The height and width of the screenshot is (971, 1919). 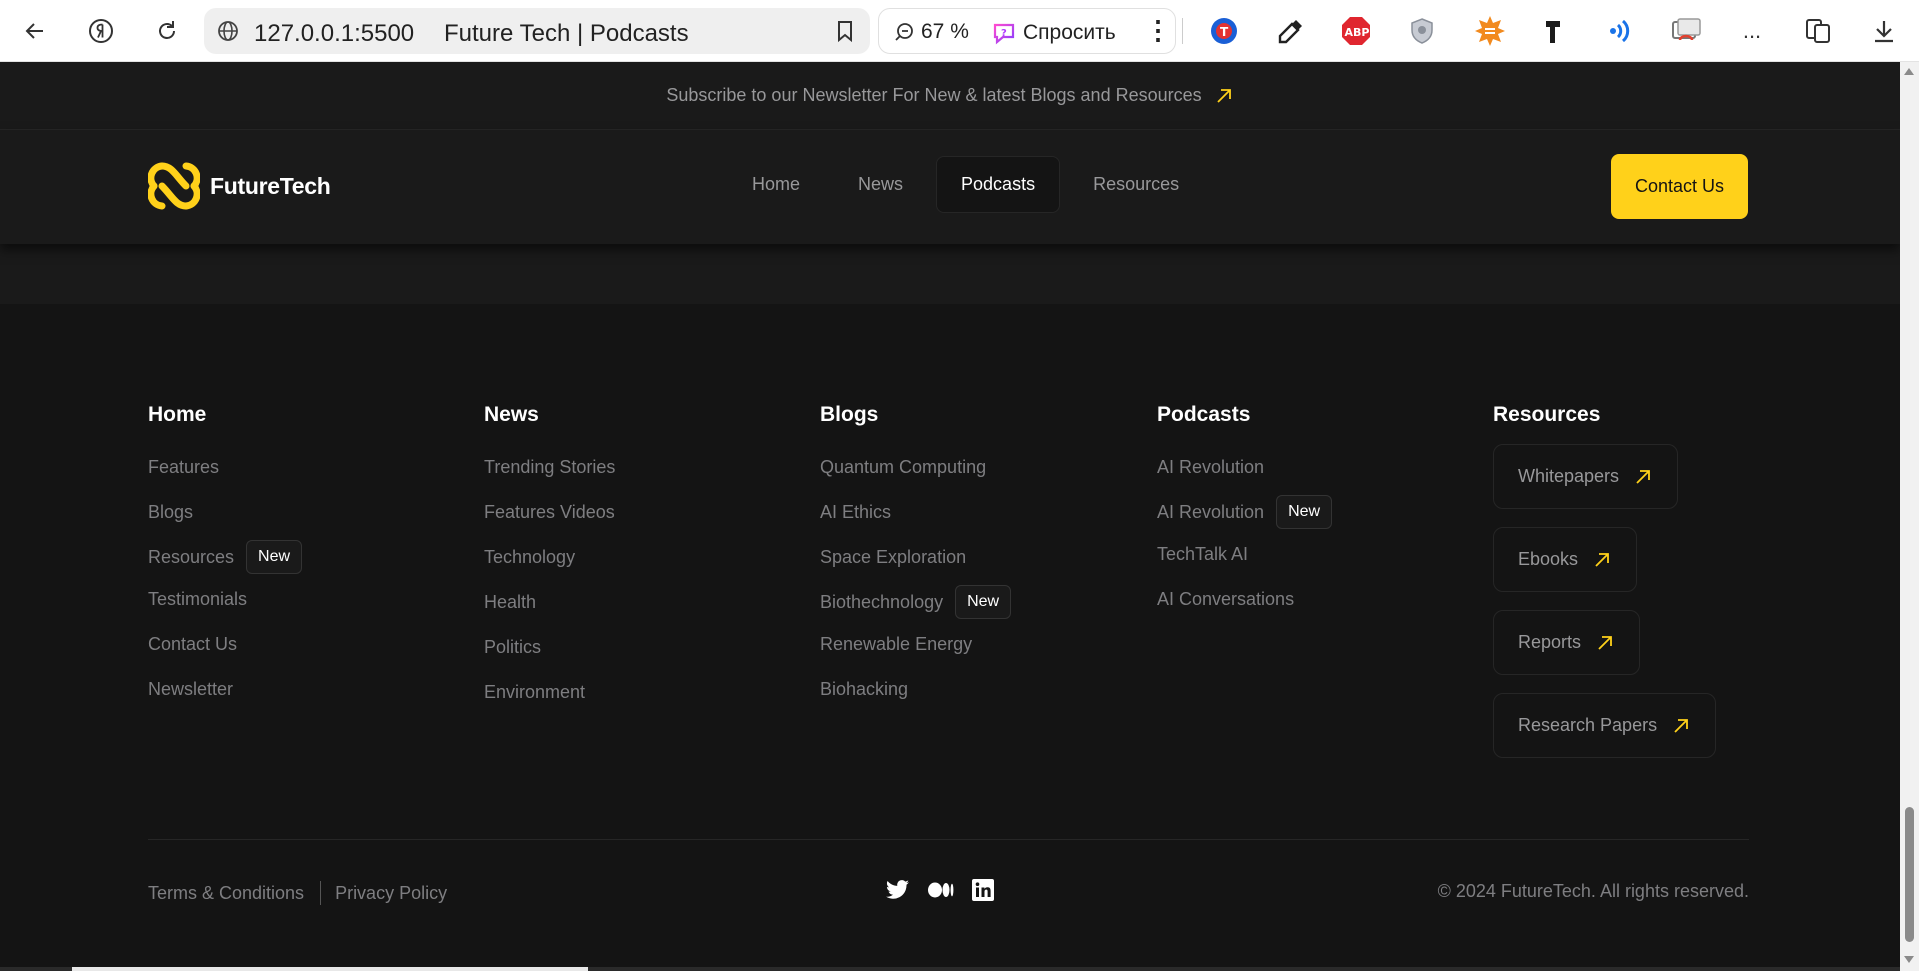 What do you see at coordinates (198, 598) in the screenshot?
I see `footer-link-label: Testimonials` at bounding box center [198, 598].